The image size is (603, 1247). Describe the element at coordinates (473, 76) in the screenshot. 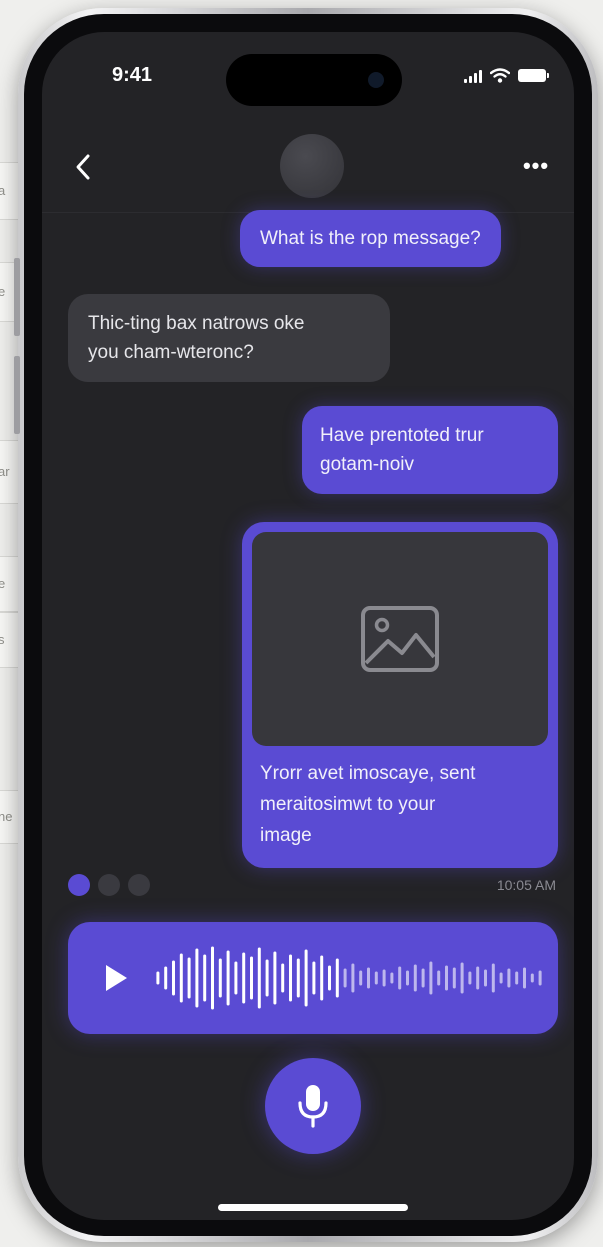

I see `signal-icon` at that location.